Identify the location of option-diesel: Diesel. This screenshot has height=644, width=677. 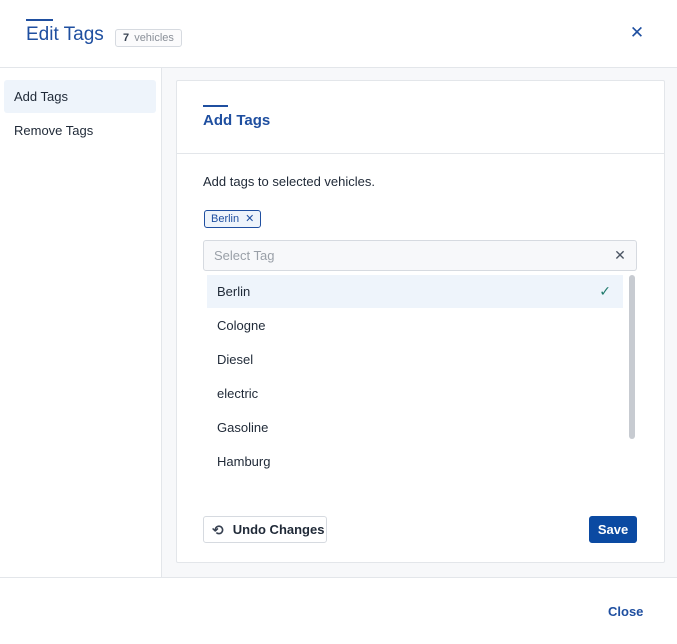
(415, 359).